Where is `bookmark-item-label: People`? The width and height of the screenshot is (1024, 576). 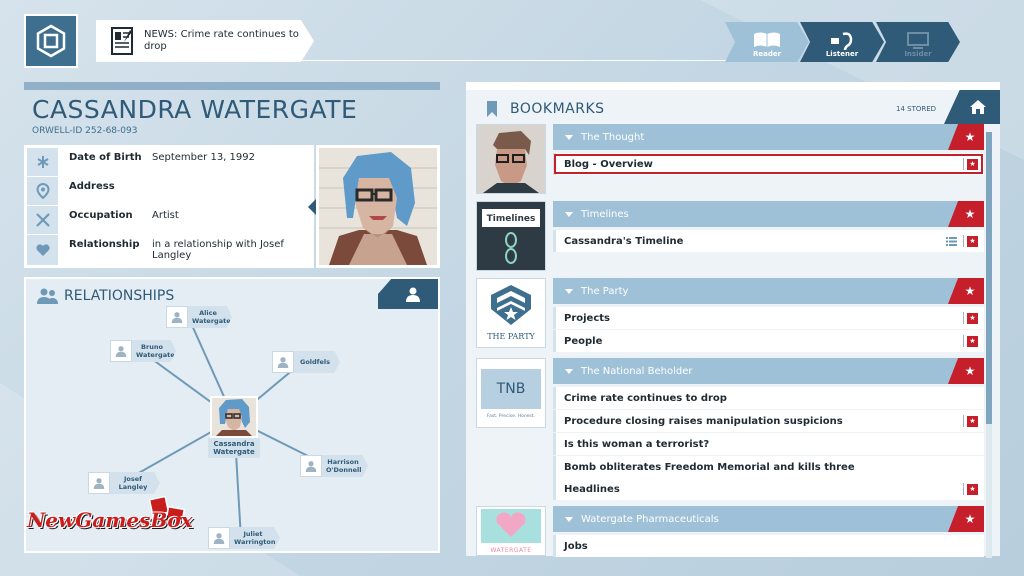 bookmark-item-label: People is located at coordinates (583, 341).